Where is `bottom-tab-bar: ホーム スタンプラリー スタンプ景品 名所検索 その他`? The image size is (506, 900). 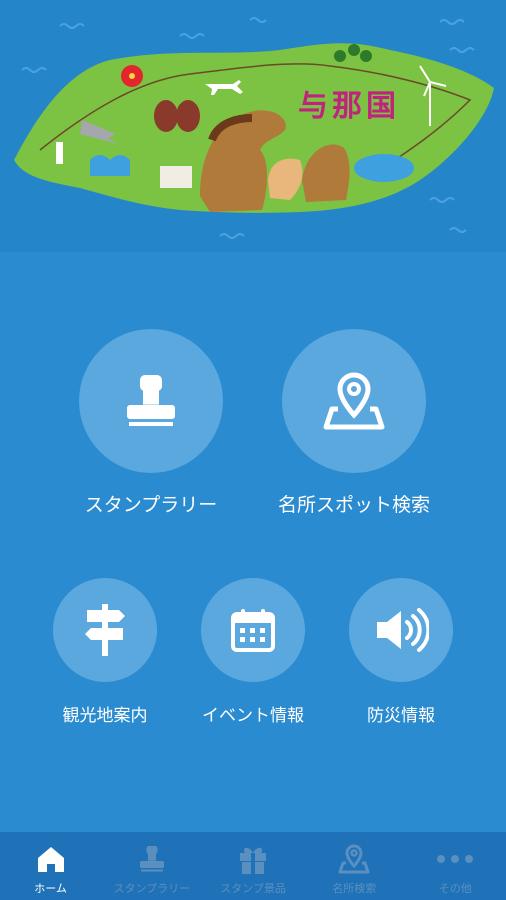 bottom-tab-bar: ホーム スタンプラリー スタンプ景品 名所検索 その他 is located at coordinates (253, 866).